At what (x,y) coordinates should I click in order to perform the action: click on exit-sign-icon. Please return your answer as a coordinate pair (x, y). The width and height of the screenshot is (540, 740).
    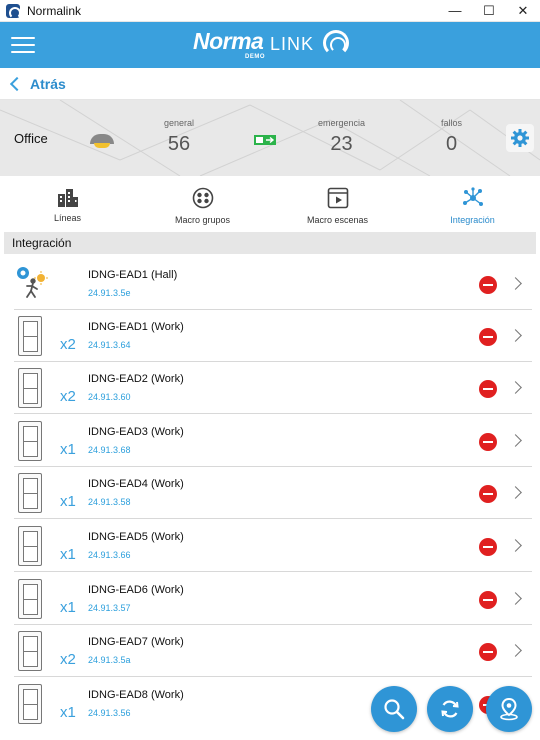
    Looking at the image, I should click on (265, 140).